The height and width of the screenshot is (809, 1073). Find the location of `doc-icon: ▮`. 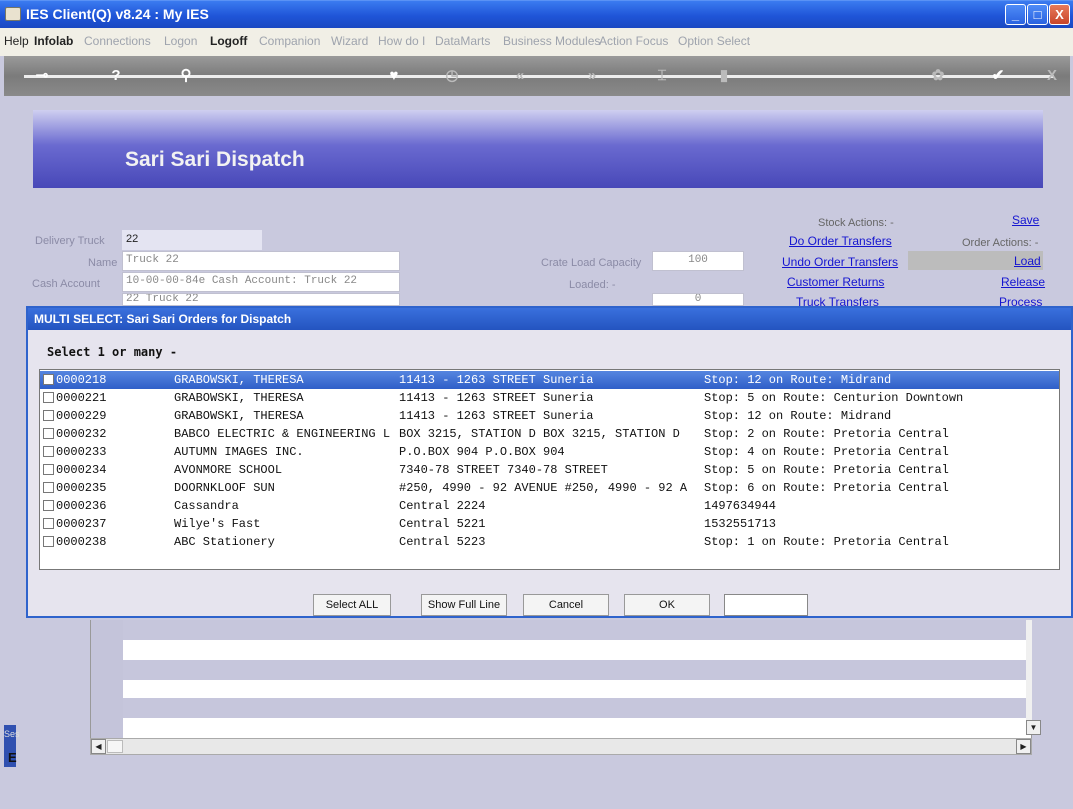

doc-icon: ▮ is located at coordinates (724, 76).